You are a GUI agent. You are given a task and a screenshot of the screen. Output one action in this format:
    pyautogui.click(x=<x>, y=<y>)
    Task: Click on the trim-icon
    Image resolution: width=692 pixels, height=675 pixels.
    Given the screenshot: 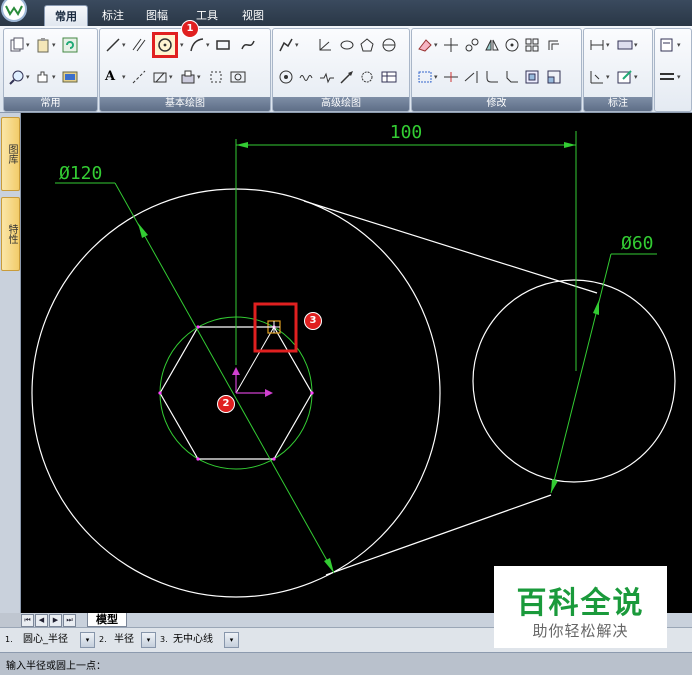 What is the action you would take?
    pyautogui.click(x=451, y=77)
    